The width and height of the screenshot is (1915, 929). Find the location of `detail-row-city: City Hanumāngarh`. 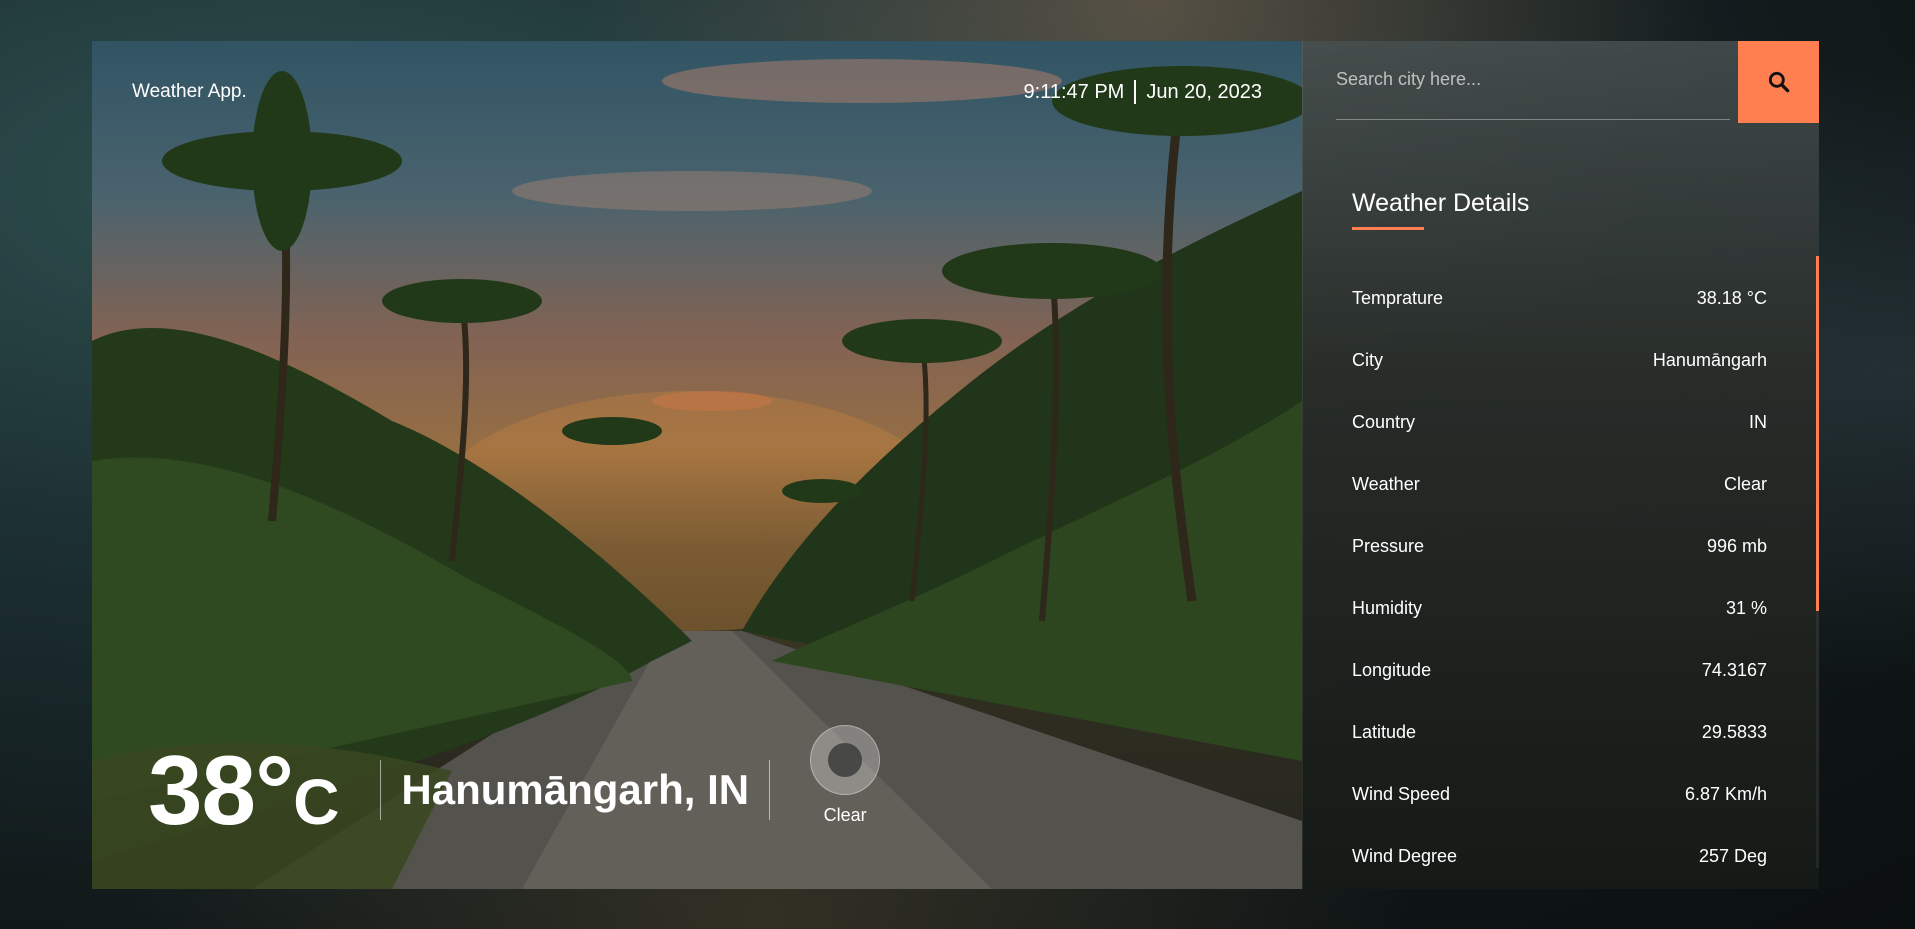

detail-row-city: City Hanumāngarh is located at coordinates (1559, 360).